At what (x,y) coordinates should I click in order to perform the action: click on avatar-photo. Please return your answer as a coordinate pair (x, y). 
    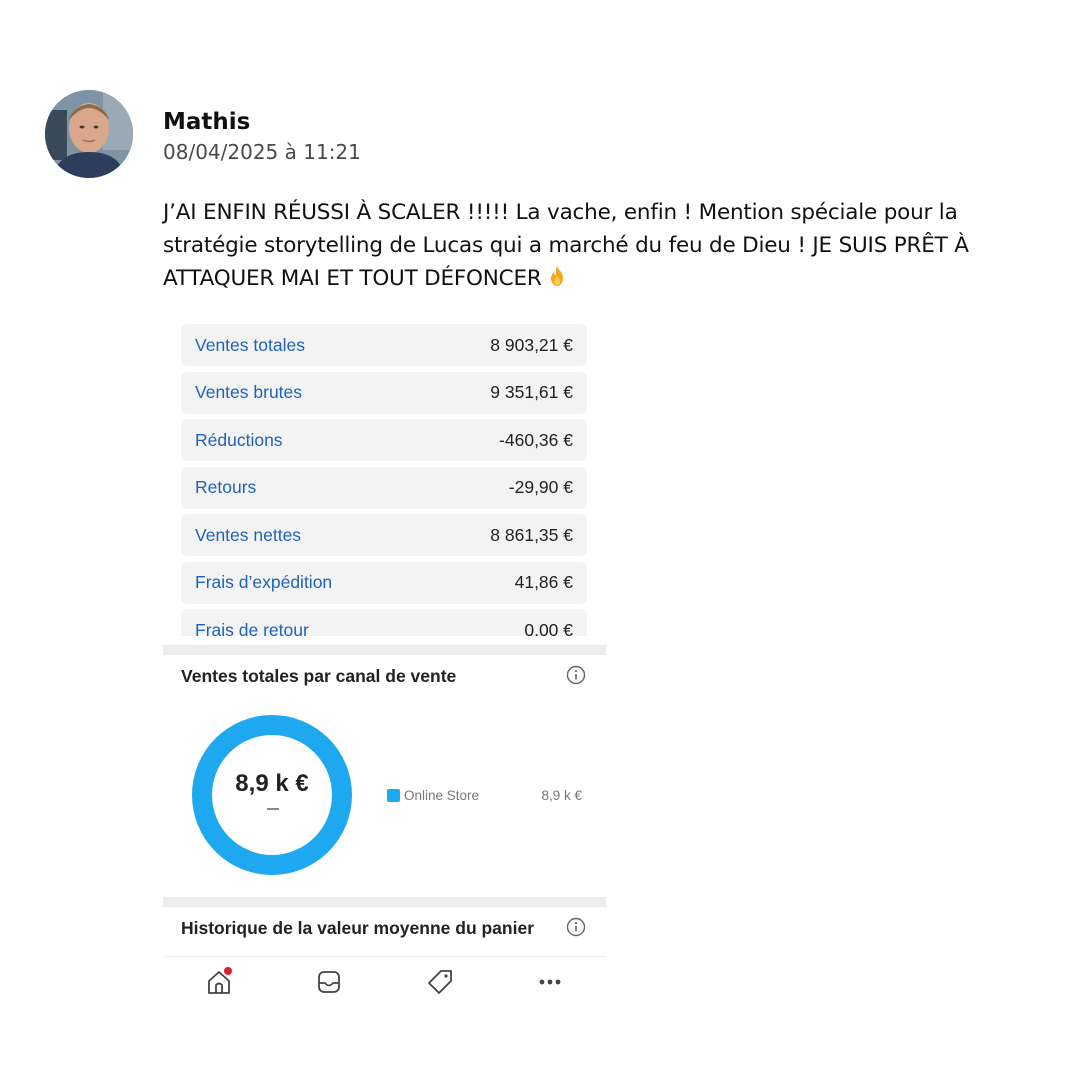
    Looking at the image, I should click on (89, 134).